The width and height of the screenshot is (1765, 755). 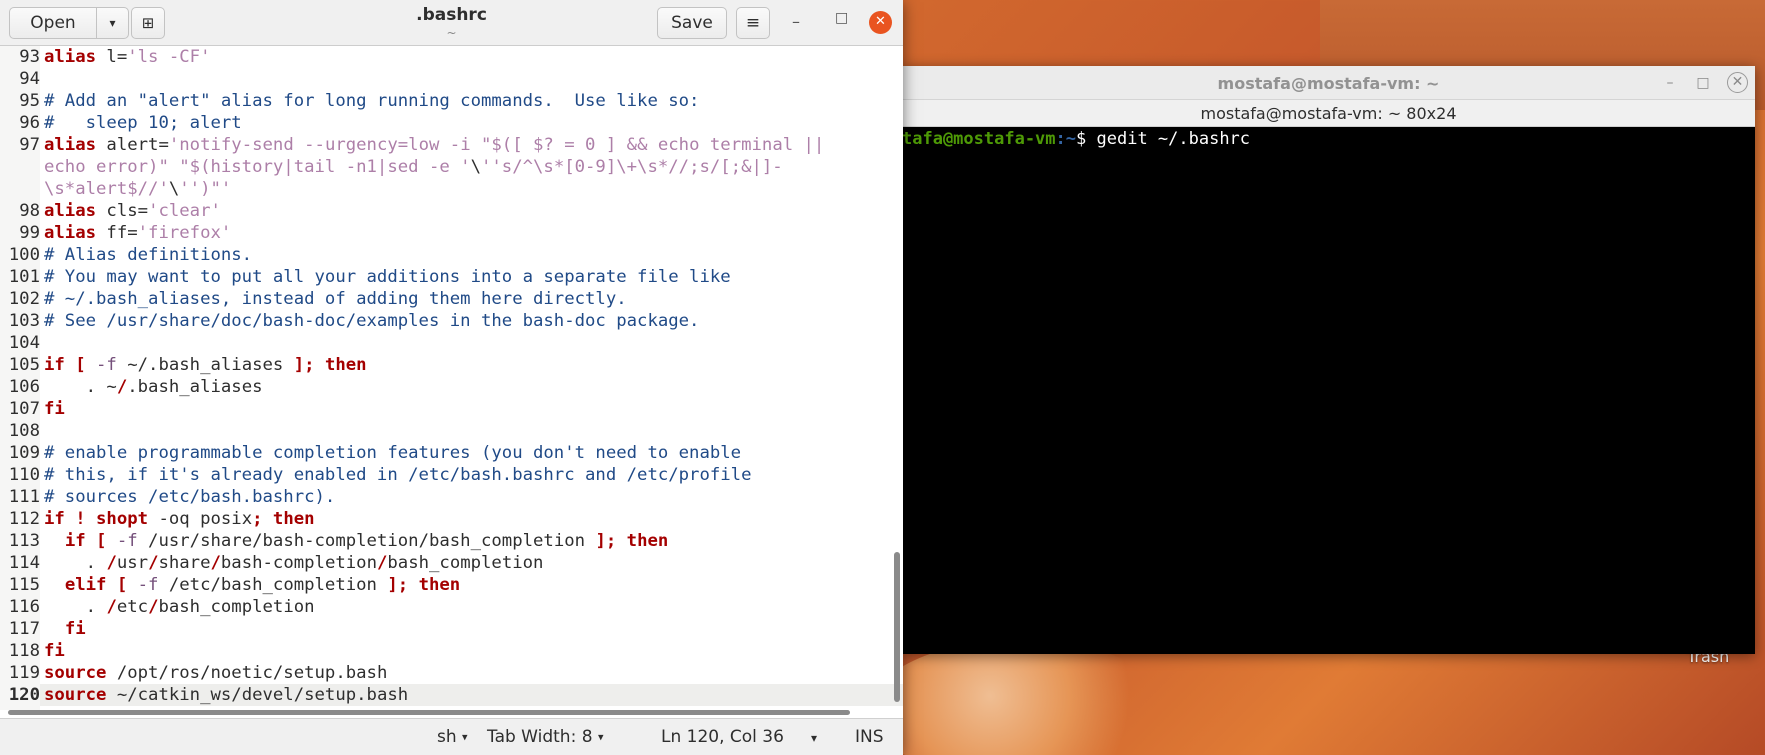 I want to click on code-line: 106 . ~/.bash_aliases, so click(x=451, y=387).